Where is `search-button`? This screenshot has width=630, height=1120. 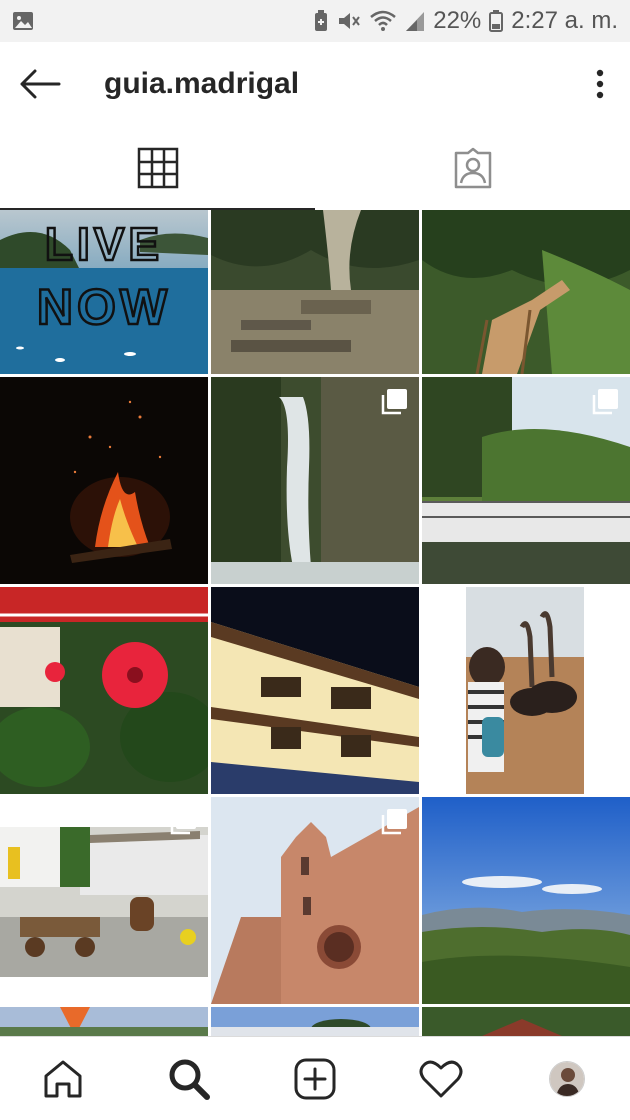
search-button is located at coordinates (189, 1079).